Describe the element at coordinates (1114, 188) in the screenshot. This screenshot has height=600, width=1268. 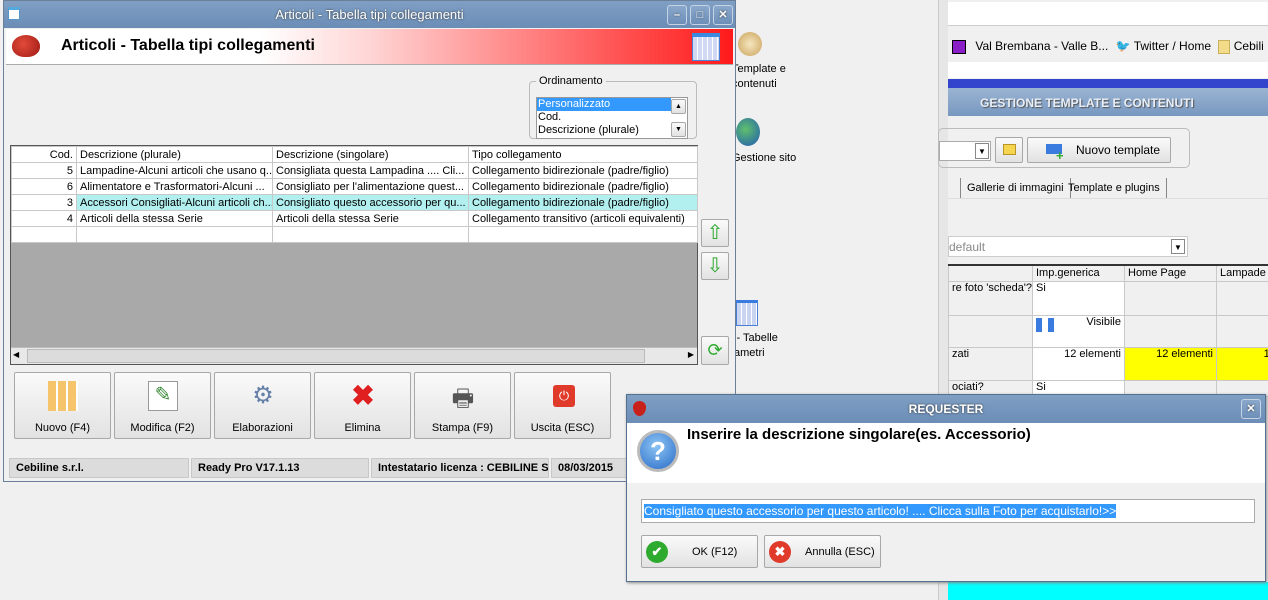
I see `tab-template-plugins: Template e plugins` at that location.